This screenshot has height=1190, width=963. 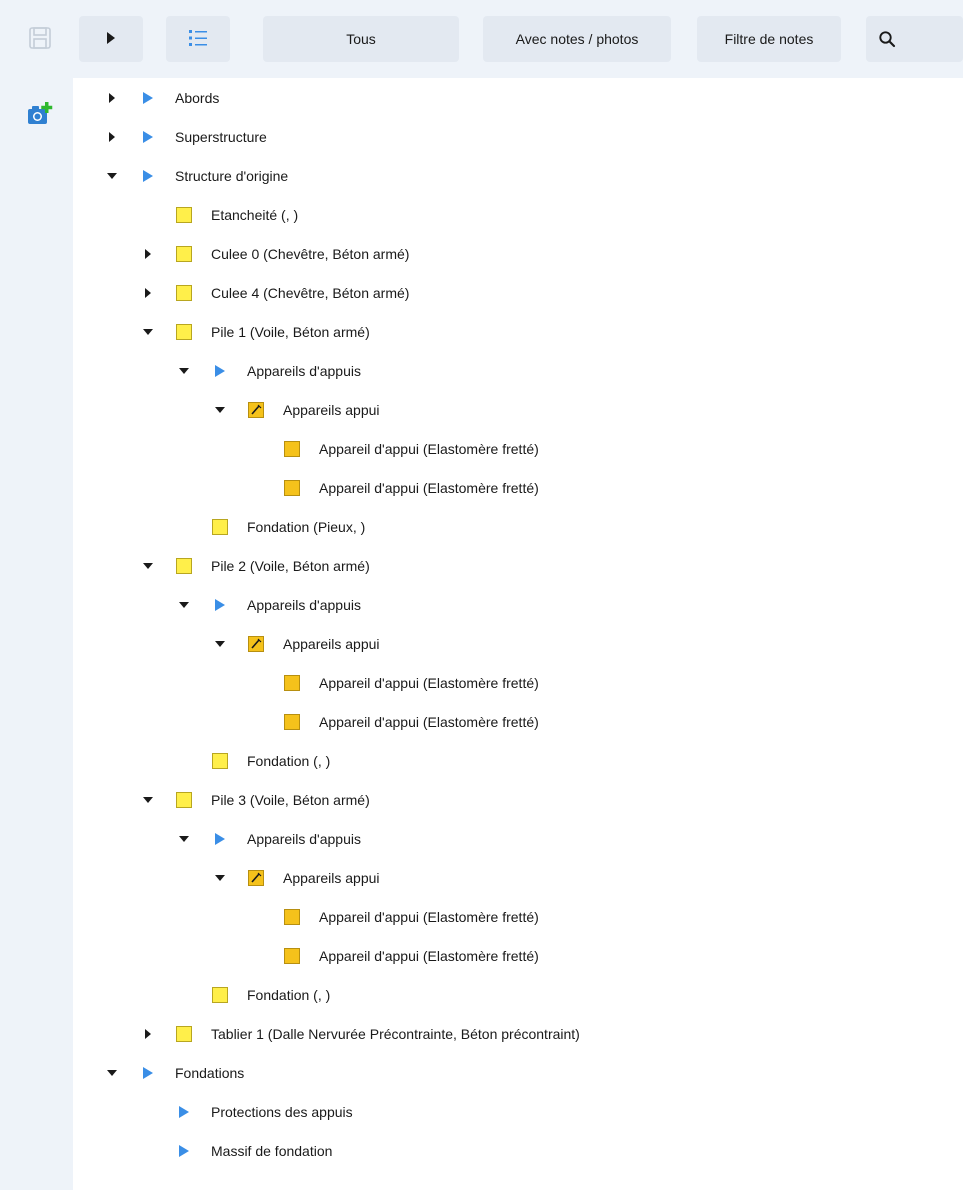 I want to click on play-button, so click(x=111, y=39).